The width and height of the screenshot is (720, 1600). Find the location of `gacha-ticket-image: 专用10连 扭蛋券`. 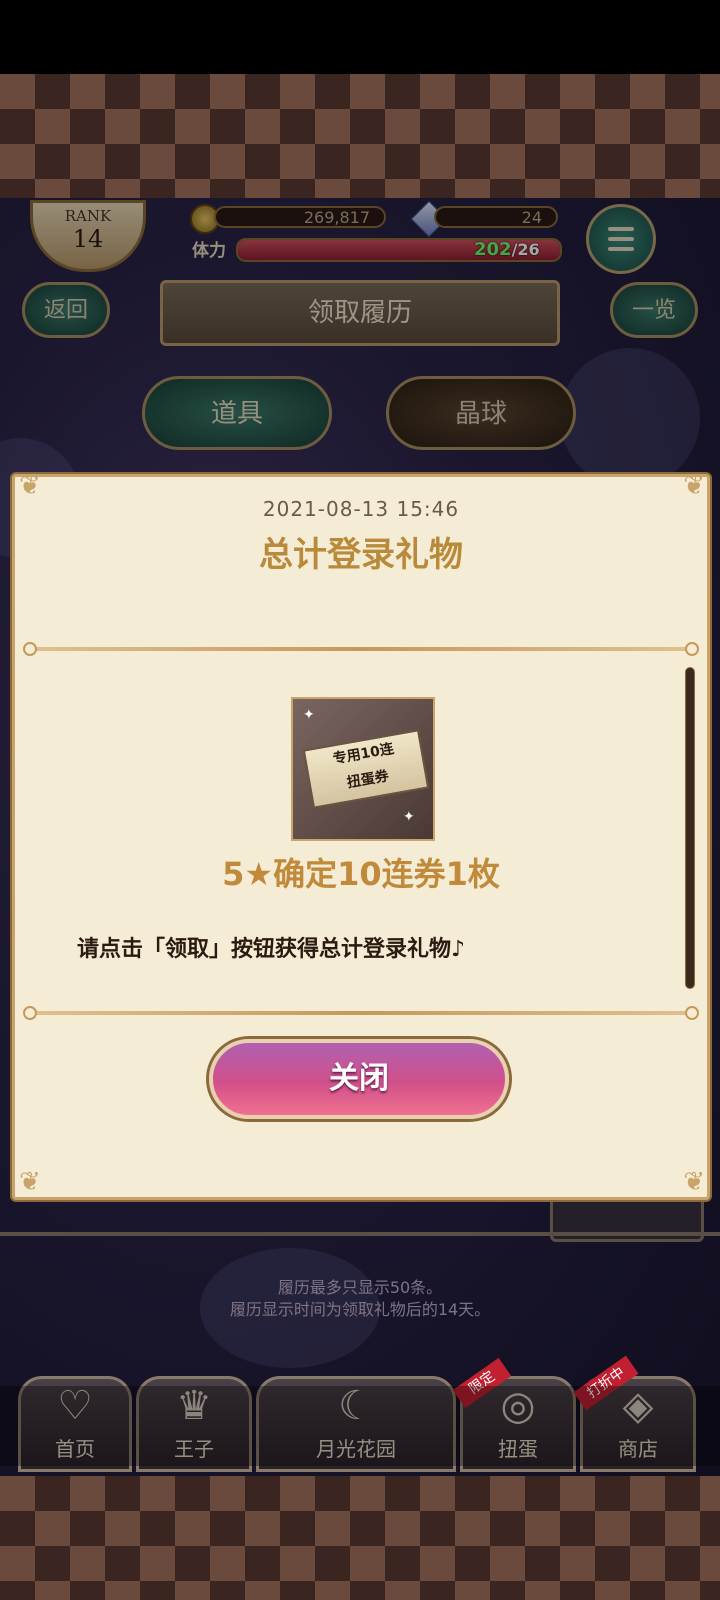

gacha-ticket-image: 专用10连 扭蛋券 is located at coordinates (366, 769).